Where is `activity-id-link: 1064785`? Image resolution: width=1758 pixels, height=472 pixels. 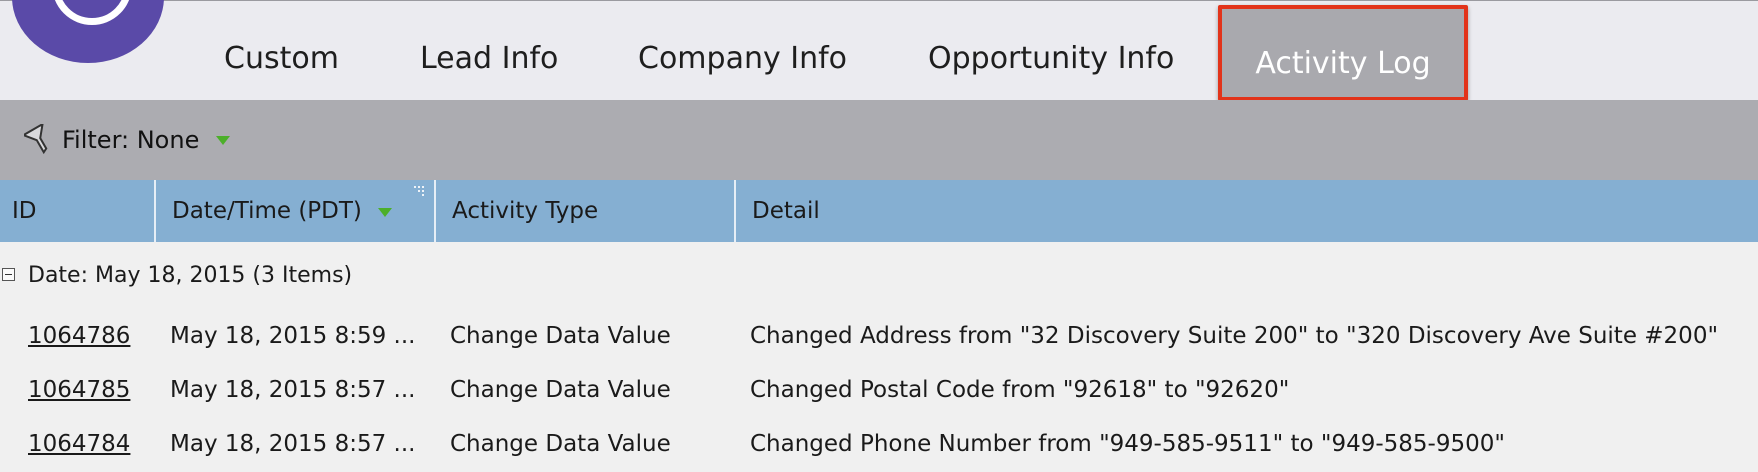 activity-id-link: 1064785 is located at coordinates (79, 390).